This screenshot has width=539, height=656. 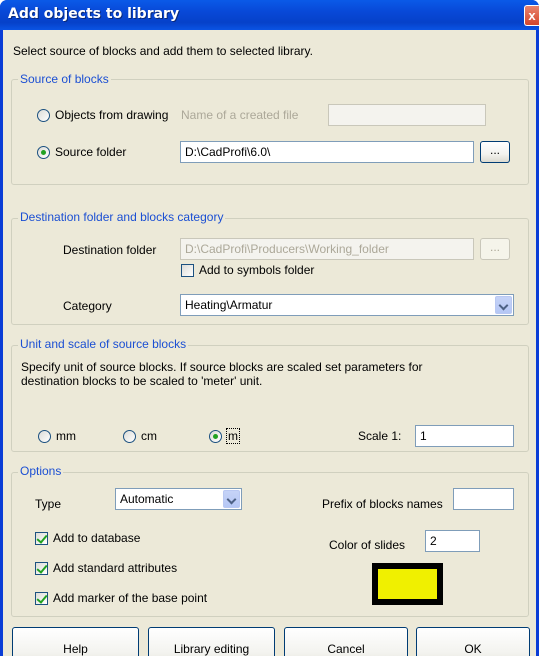 I want to click on color-label: Color of slides, so click(x=367, y=545).